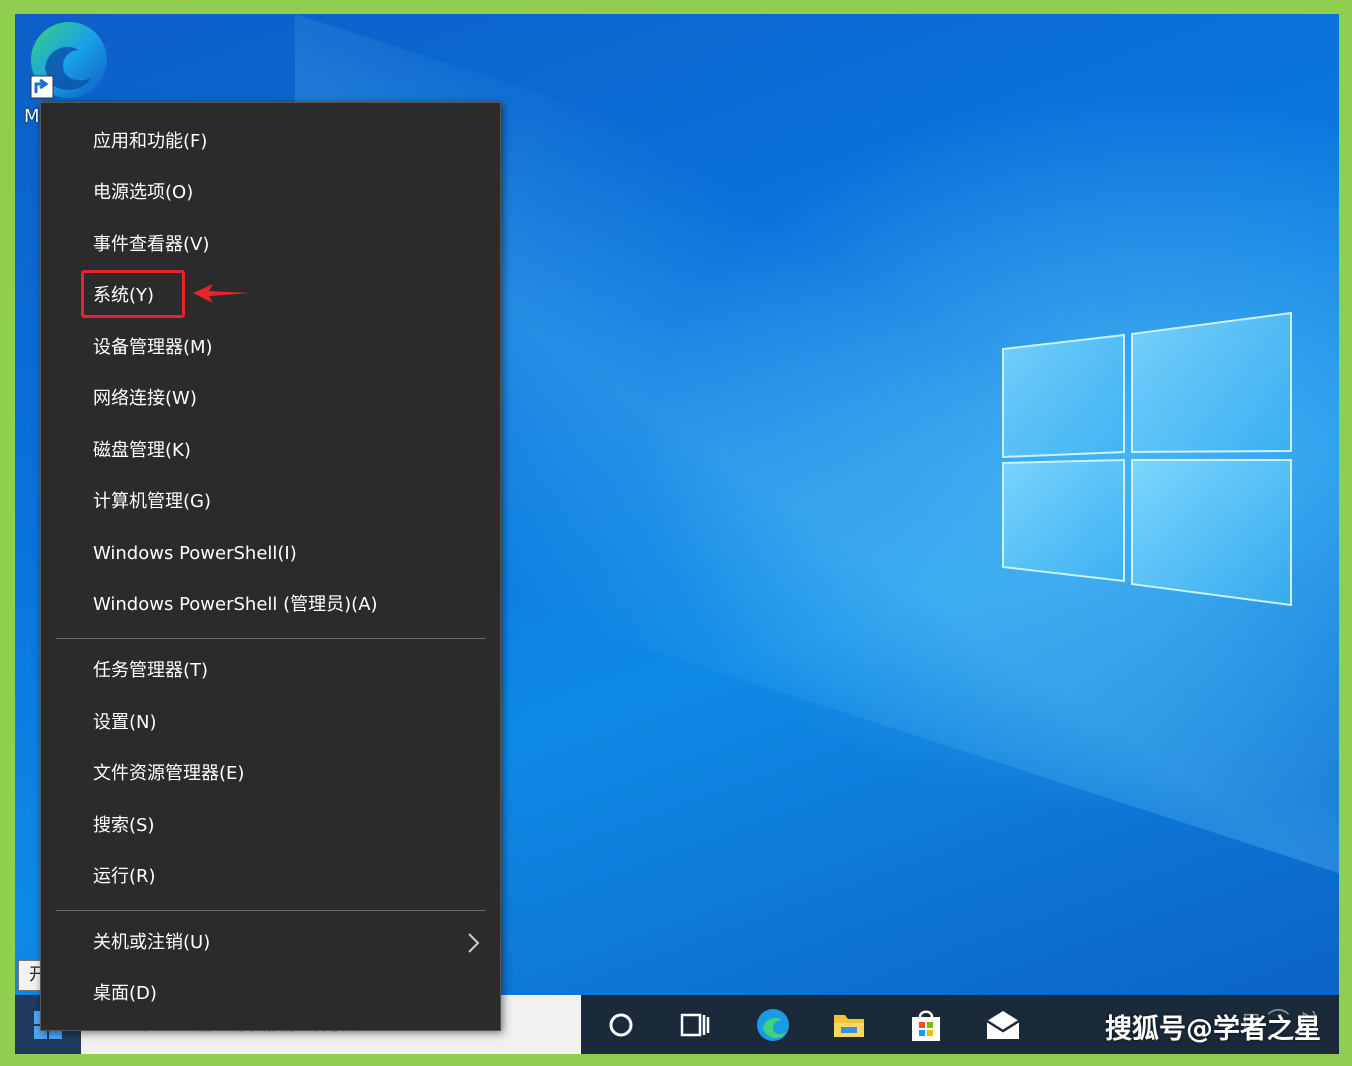  I want to click on menu-item-powershell-admin: Windows PowerShell (管理员)(A), so click(270, 605).